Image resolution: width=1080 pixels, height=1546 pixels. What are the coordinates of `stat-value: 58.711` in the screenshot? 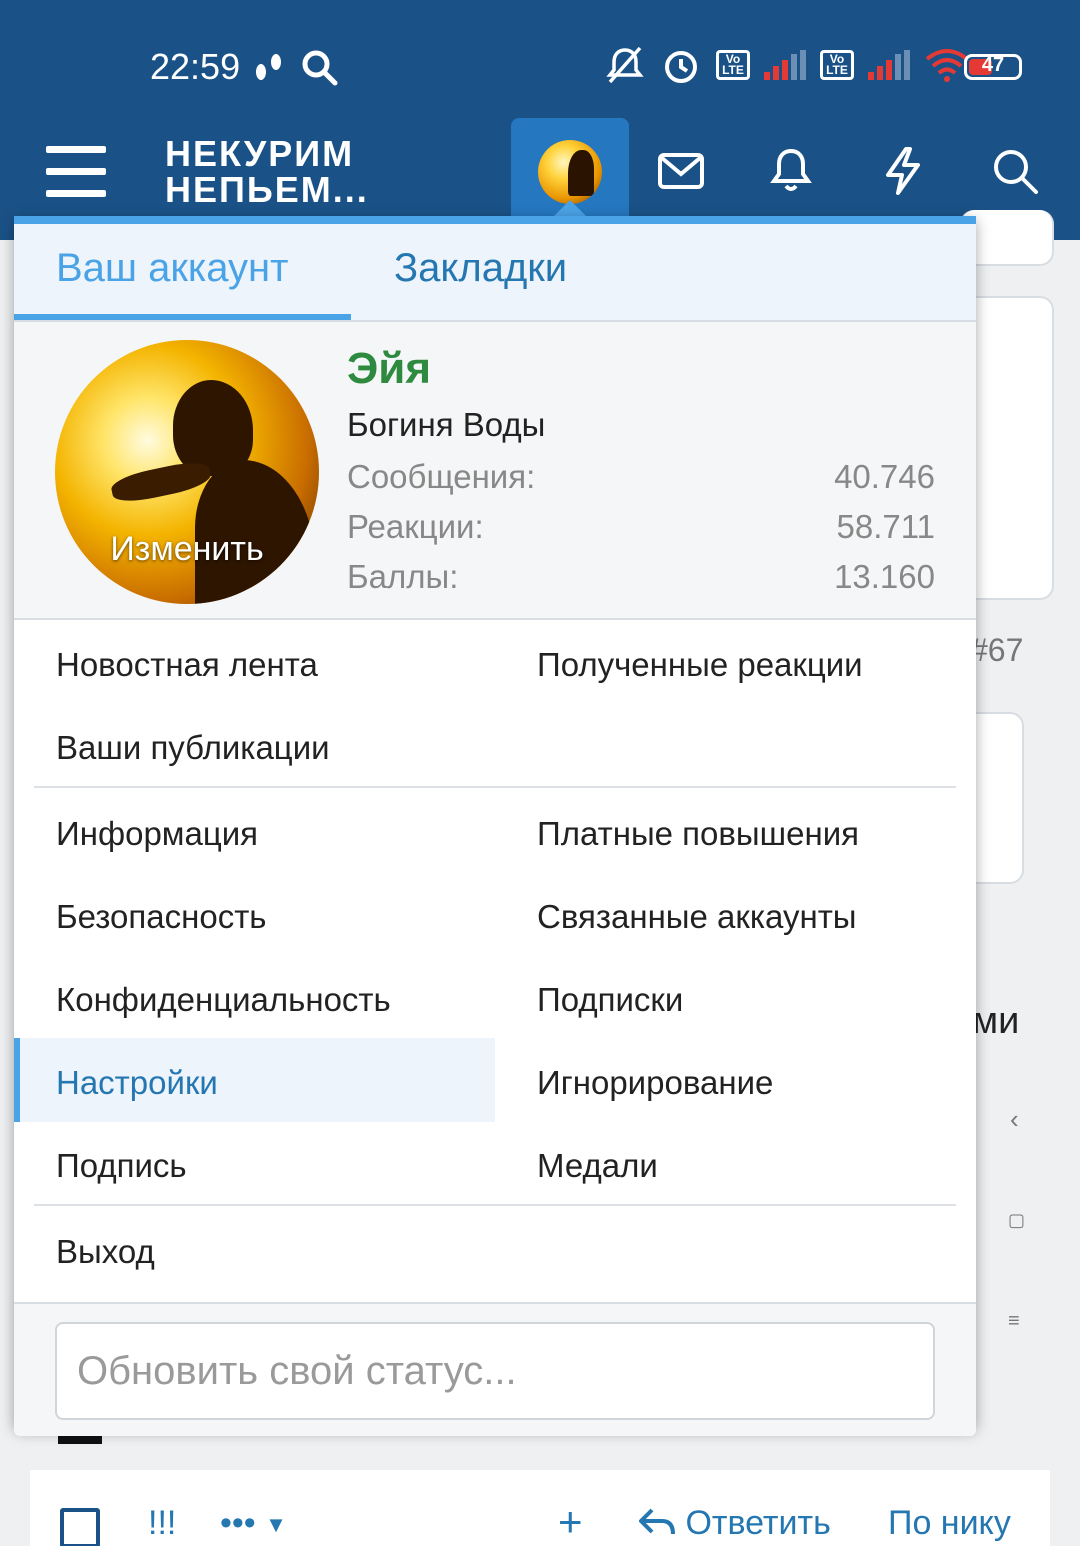 It's located at (885, 526).